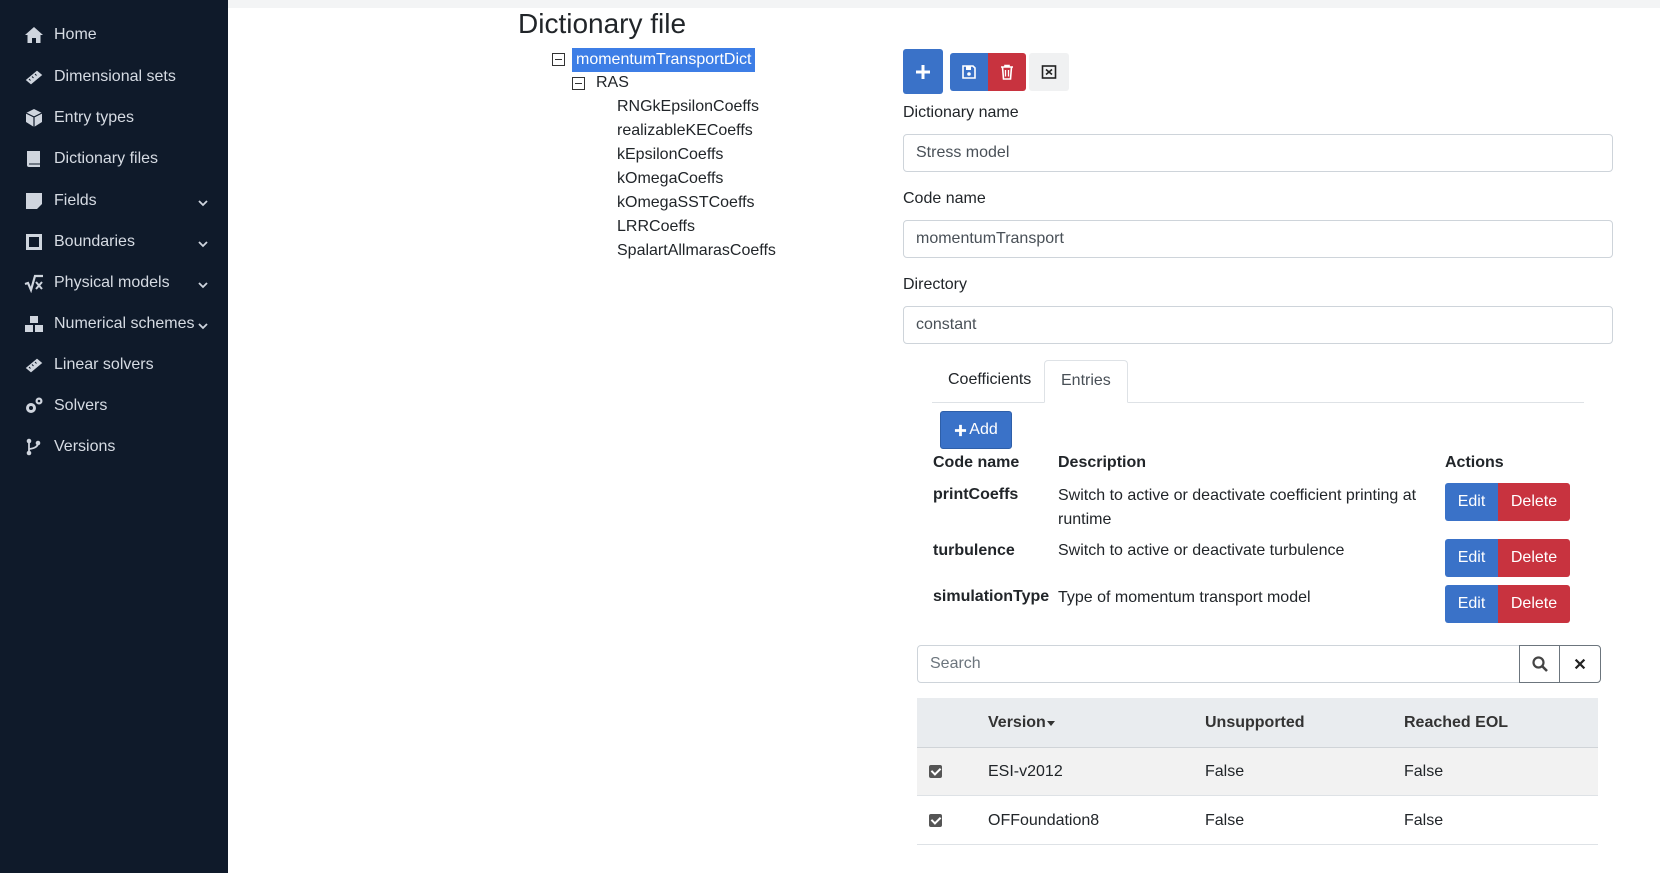  What do you see at coordinates (1086, 381) in the screenshot?
I see `tab-entries: Entries` at bounding box center [1086, 381].